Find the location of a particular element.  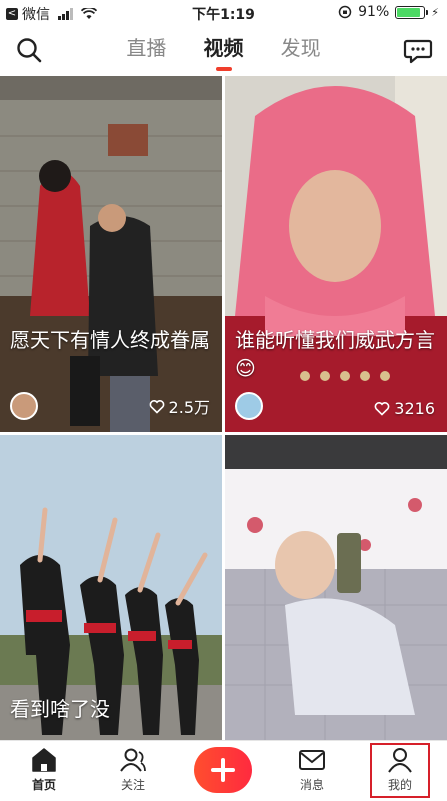

orientation-lock-icon is located at coordinates (345, 12).